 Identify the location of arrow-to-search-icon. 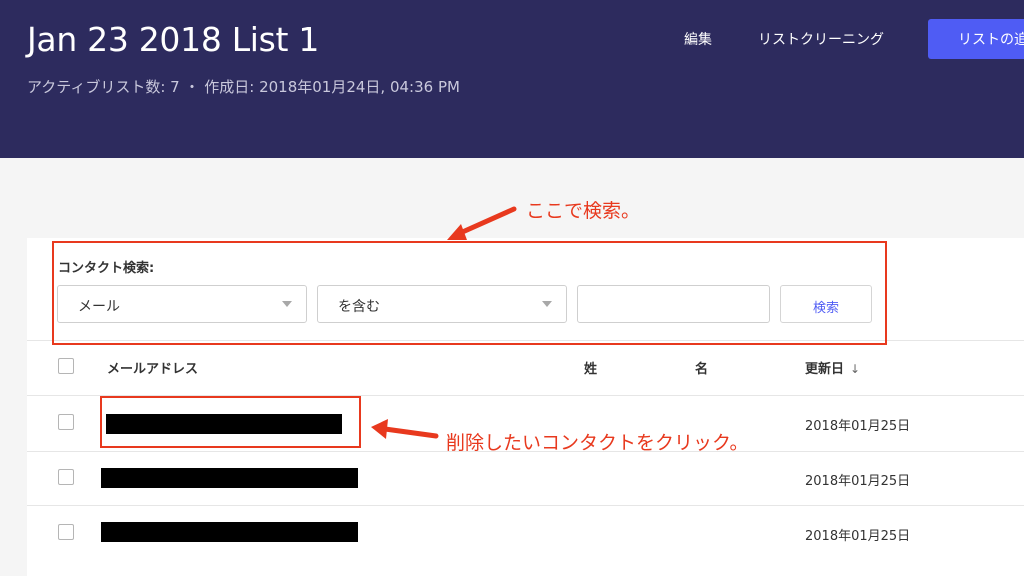
(482, 223).